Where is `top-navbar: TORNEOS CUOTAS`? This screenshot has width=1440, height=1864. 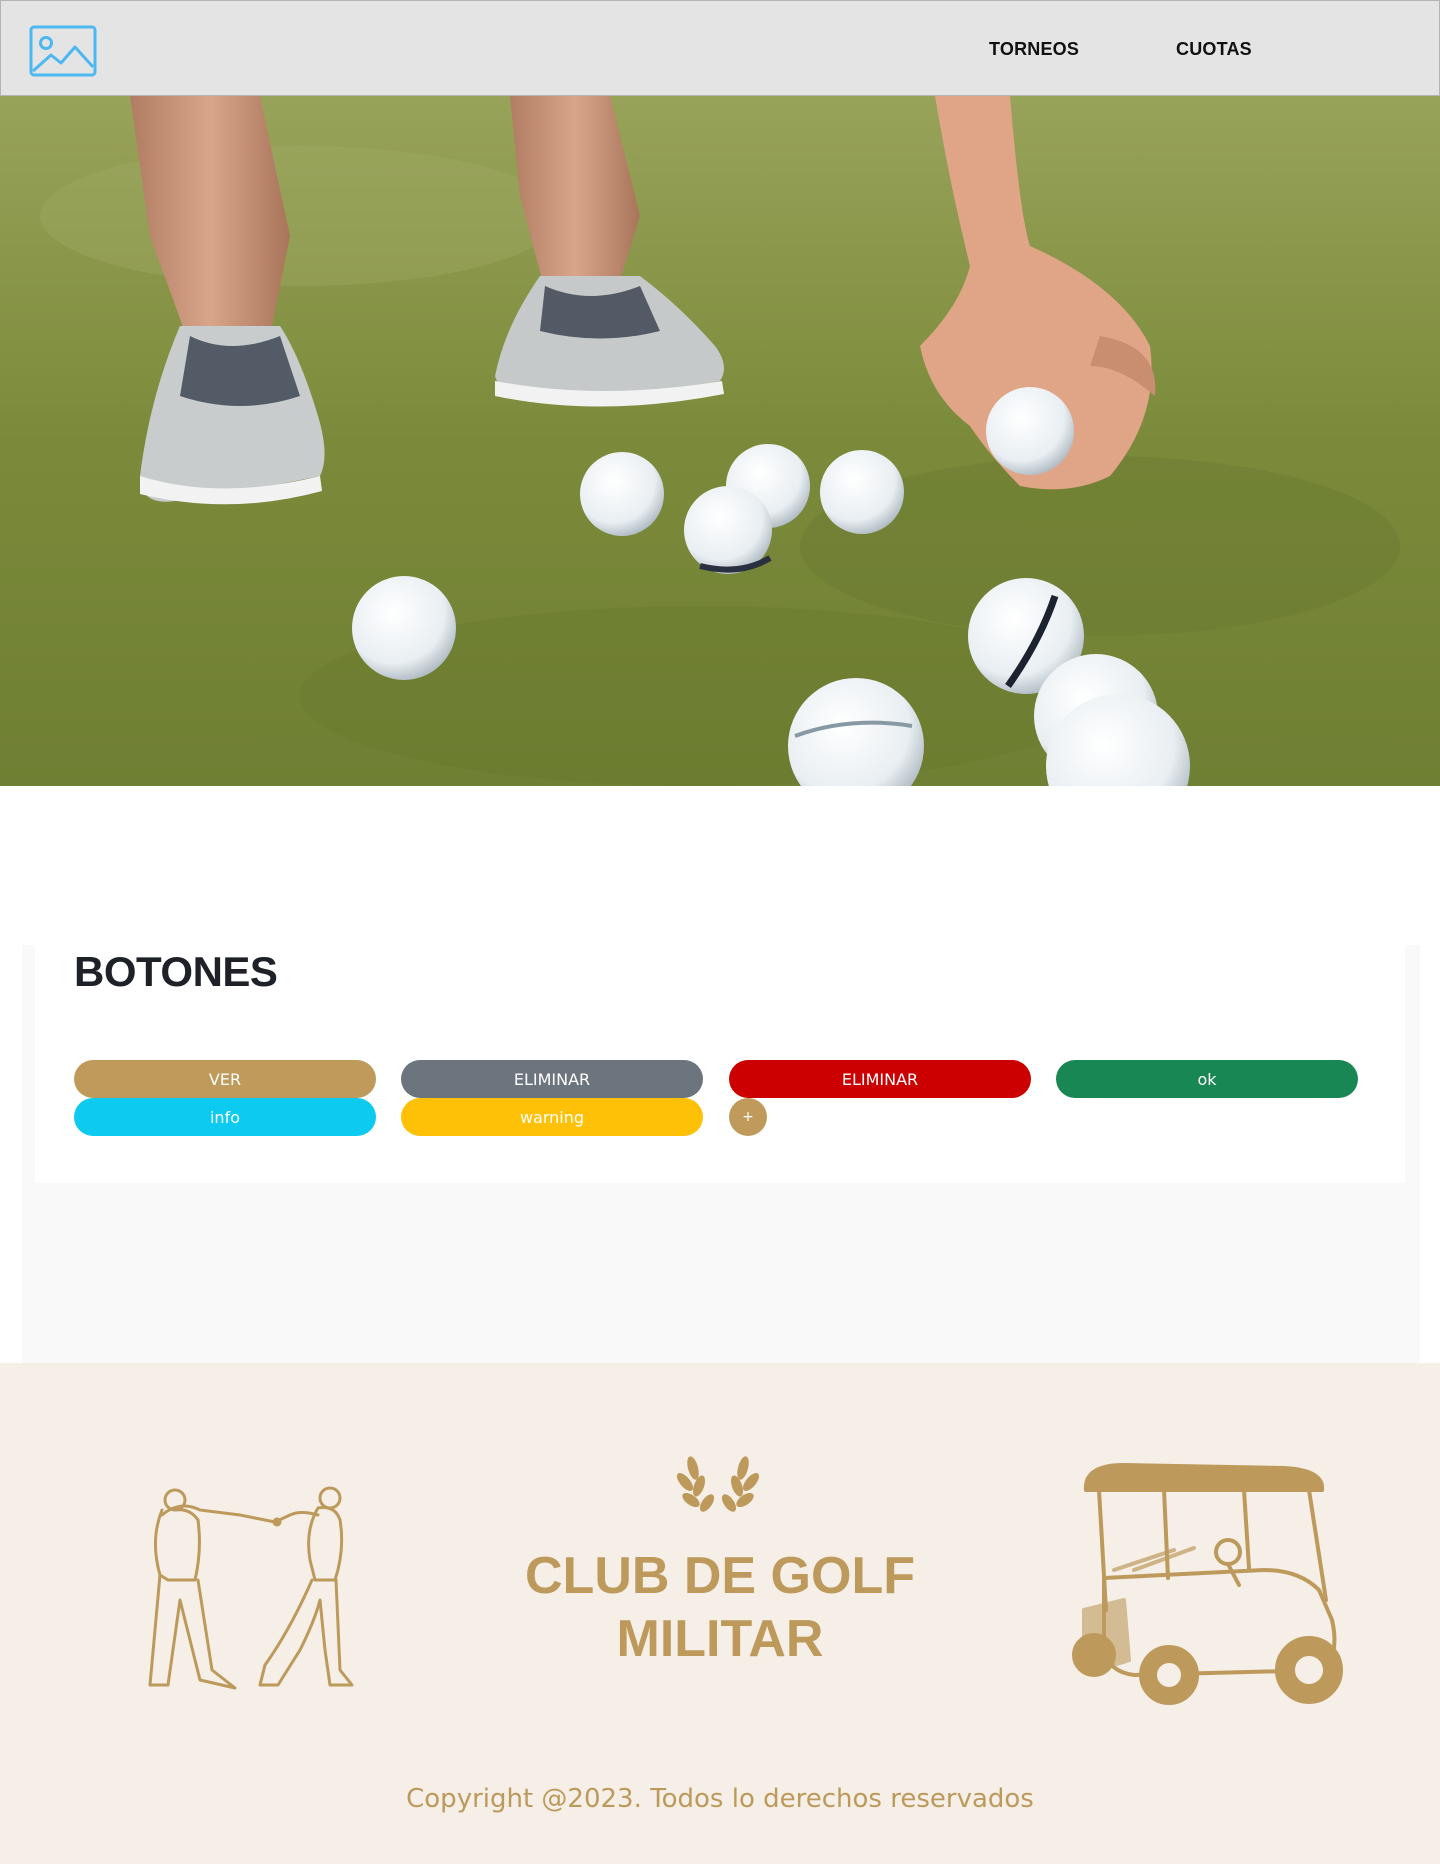 top-navbar: TORNEOS CUOTAS is located at coordinates (720, 48).